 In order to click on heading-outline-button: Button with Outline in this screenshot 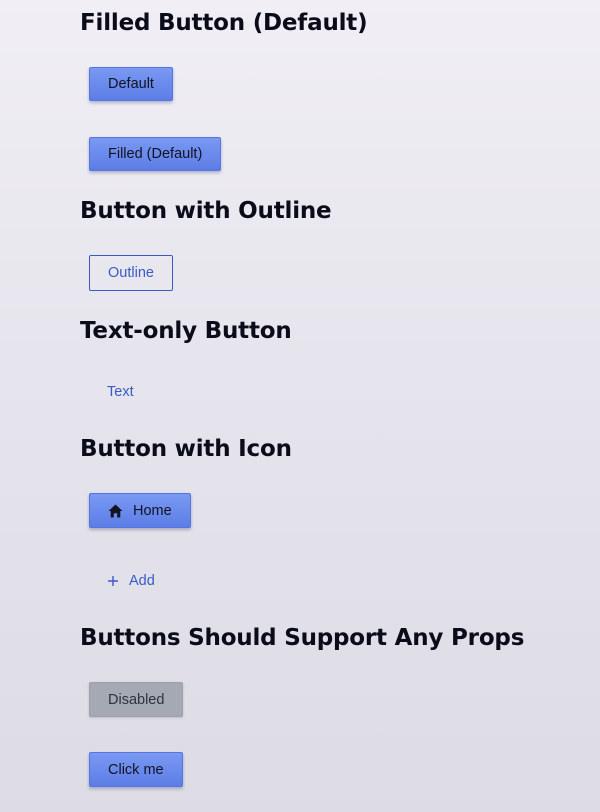, I will do `click(206, 211)`.